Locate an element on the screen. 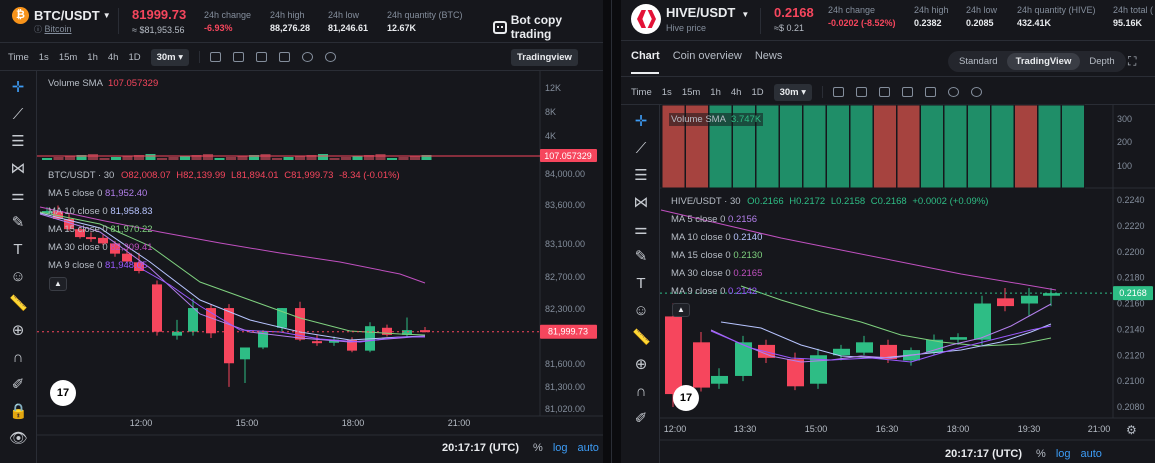  price-axis-label: 0.2120 is located at coordinates (1131, 355).